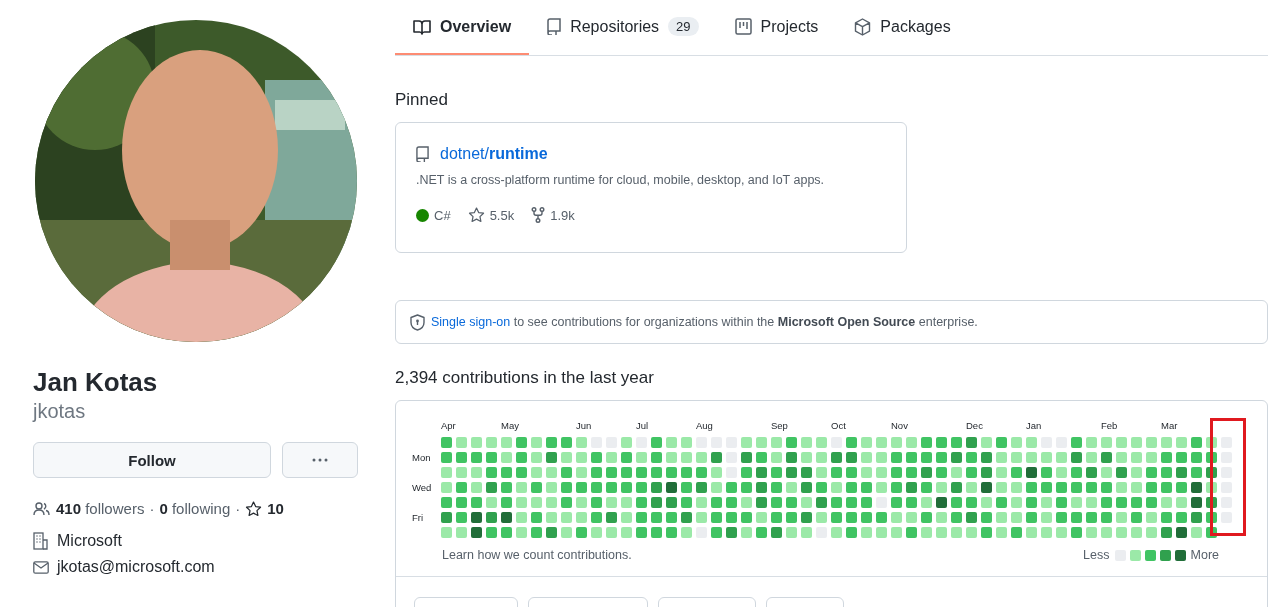 This screenshot has height=607, width=1280. I want to click on tab: Overview, so click(462, 27).